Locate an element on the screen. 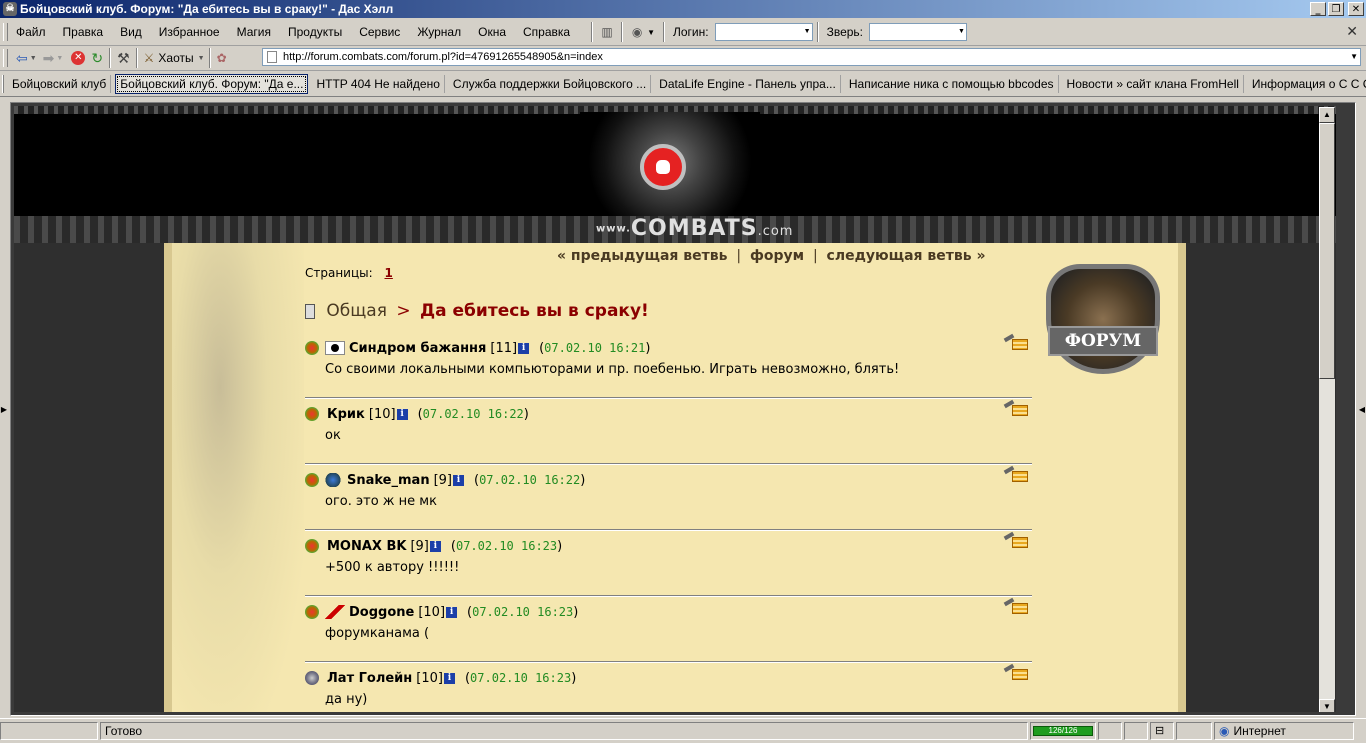 This screenshot has height=743, width=1366. stop-icon: ✕ is located at coordinates (78, 58).